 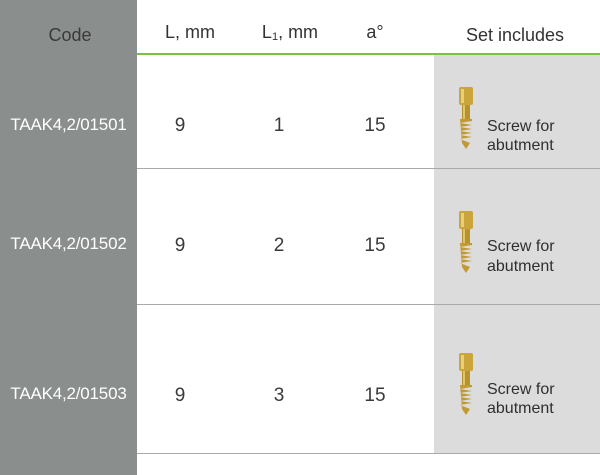 What do you see at coordinates (68, 124) in the screenshot?
I see `product-code: TAAK4,2/01501` at bounding box center [68, 124].